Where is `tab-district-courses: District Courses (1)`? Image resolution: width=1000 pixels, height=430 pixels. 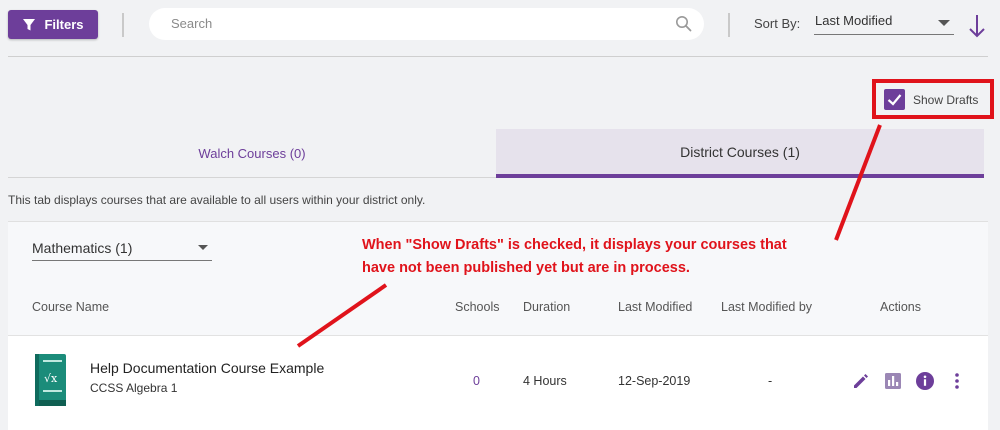 tab-district-courses: District Courses (1) is located at coordinates (740, 153).